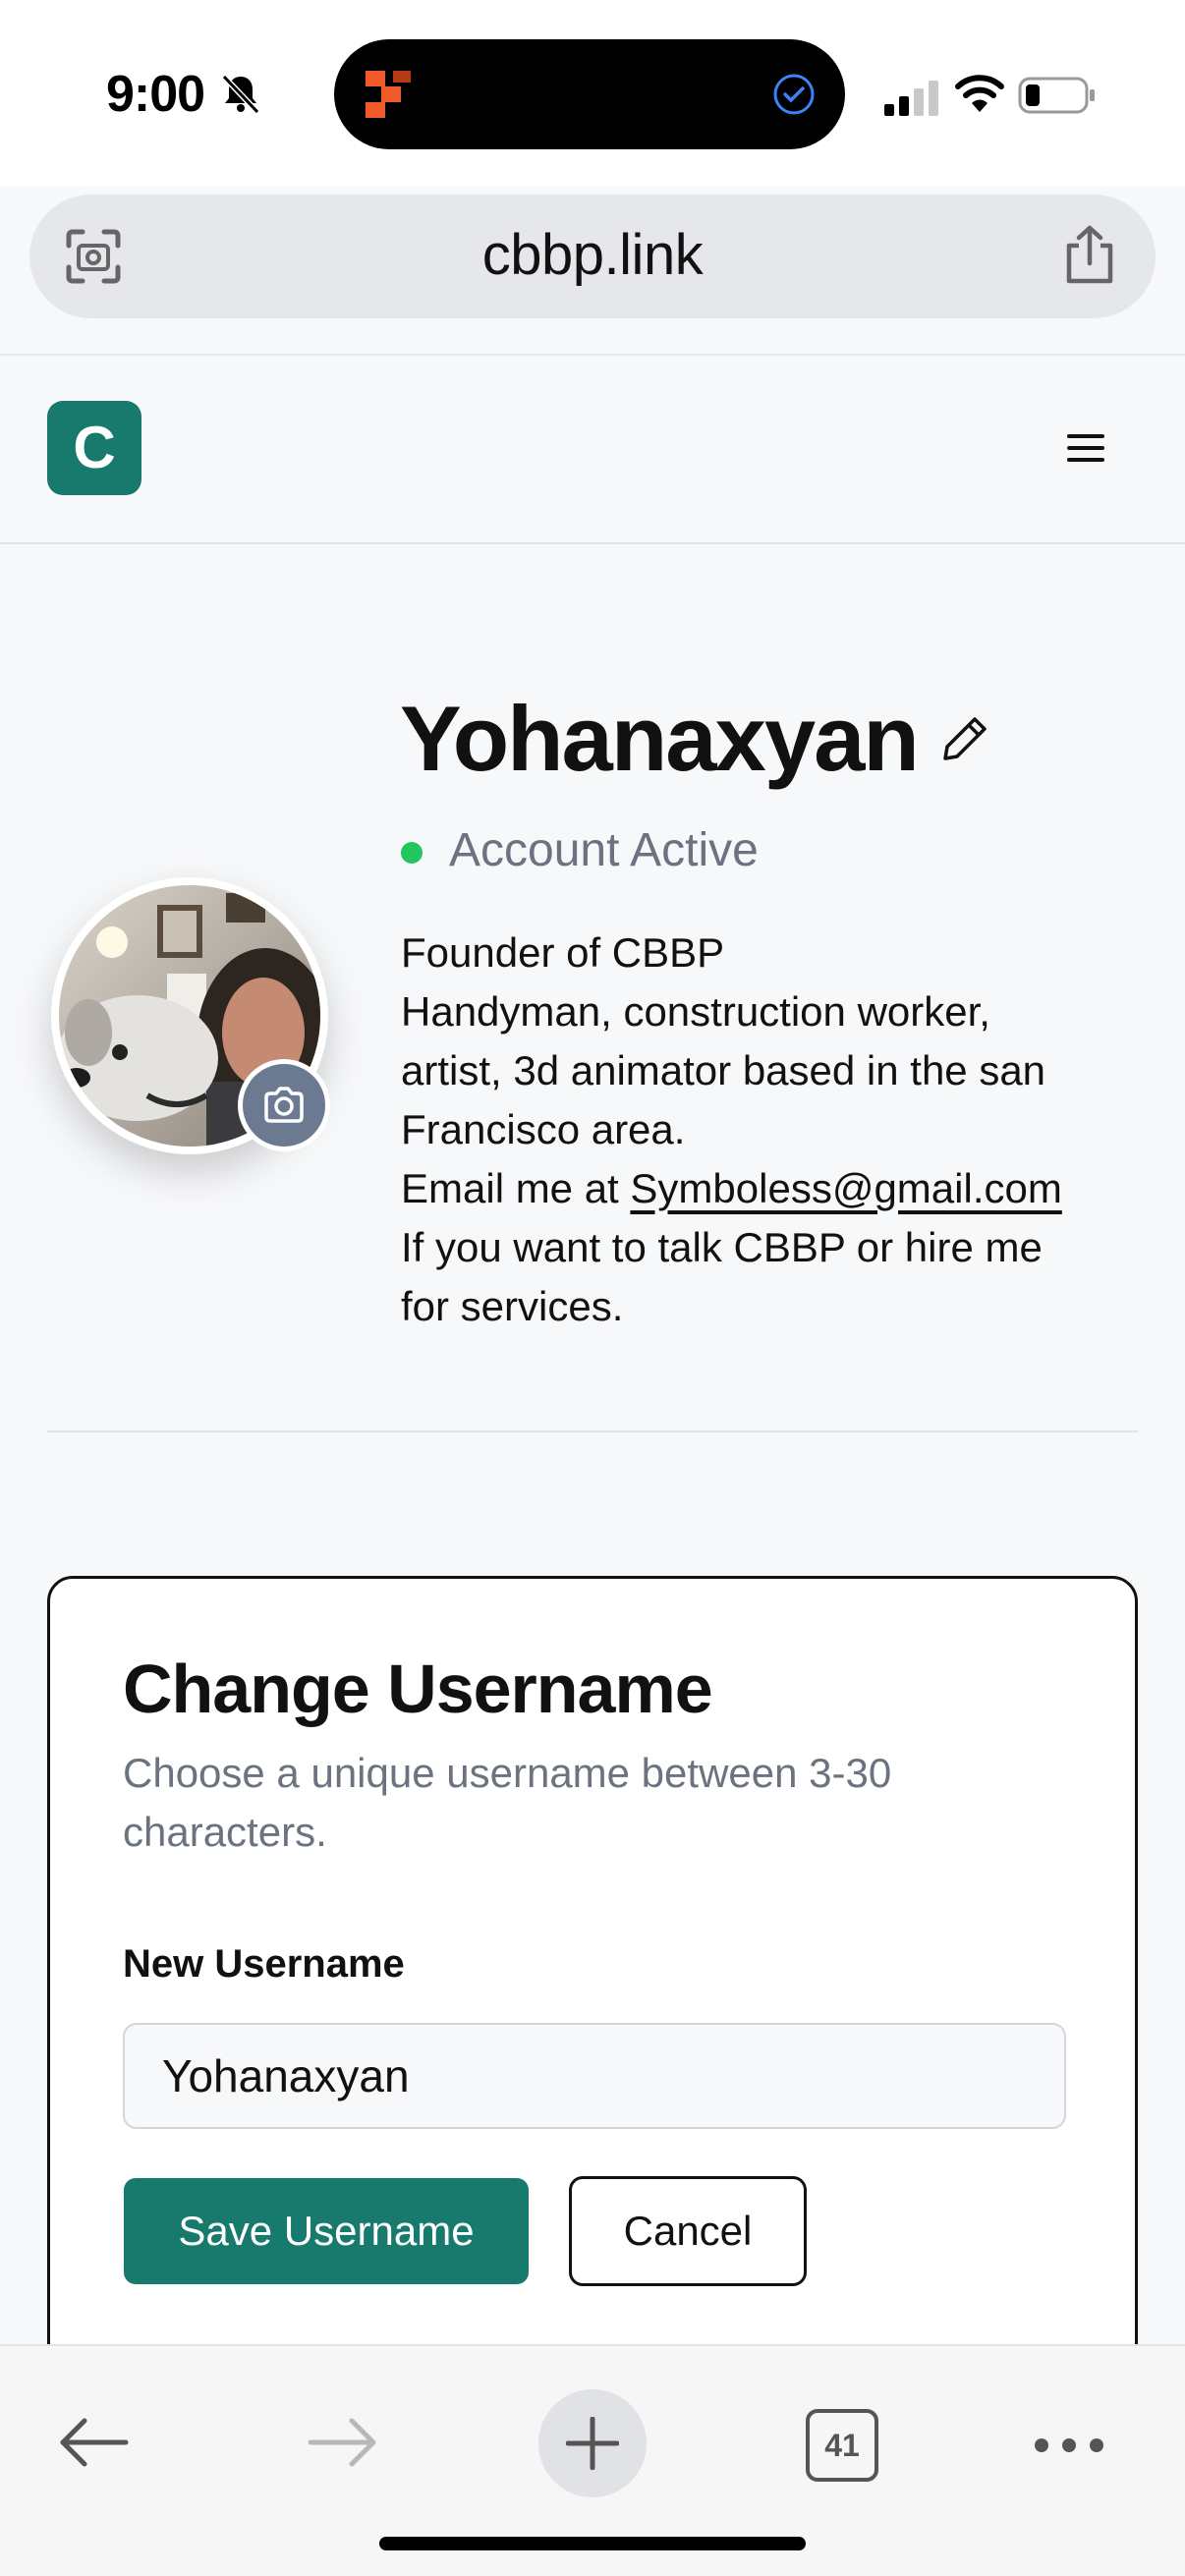 This screenshot has width=1185, height=2576. I want to click on back-icon, so click(95, 2442).